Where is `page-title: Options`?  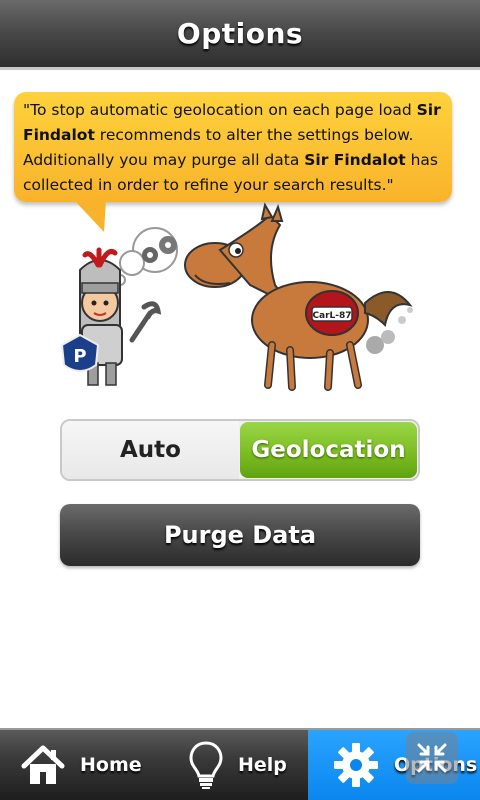 page-title: Options is located at coordinates (240, 33).